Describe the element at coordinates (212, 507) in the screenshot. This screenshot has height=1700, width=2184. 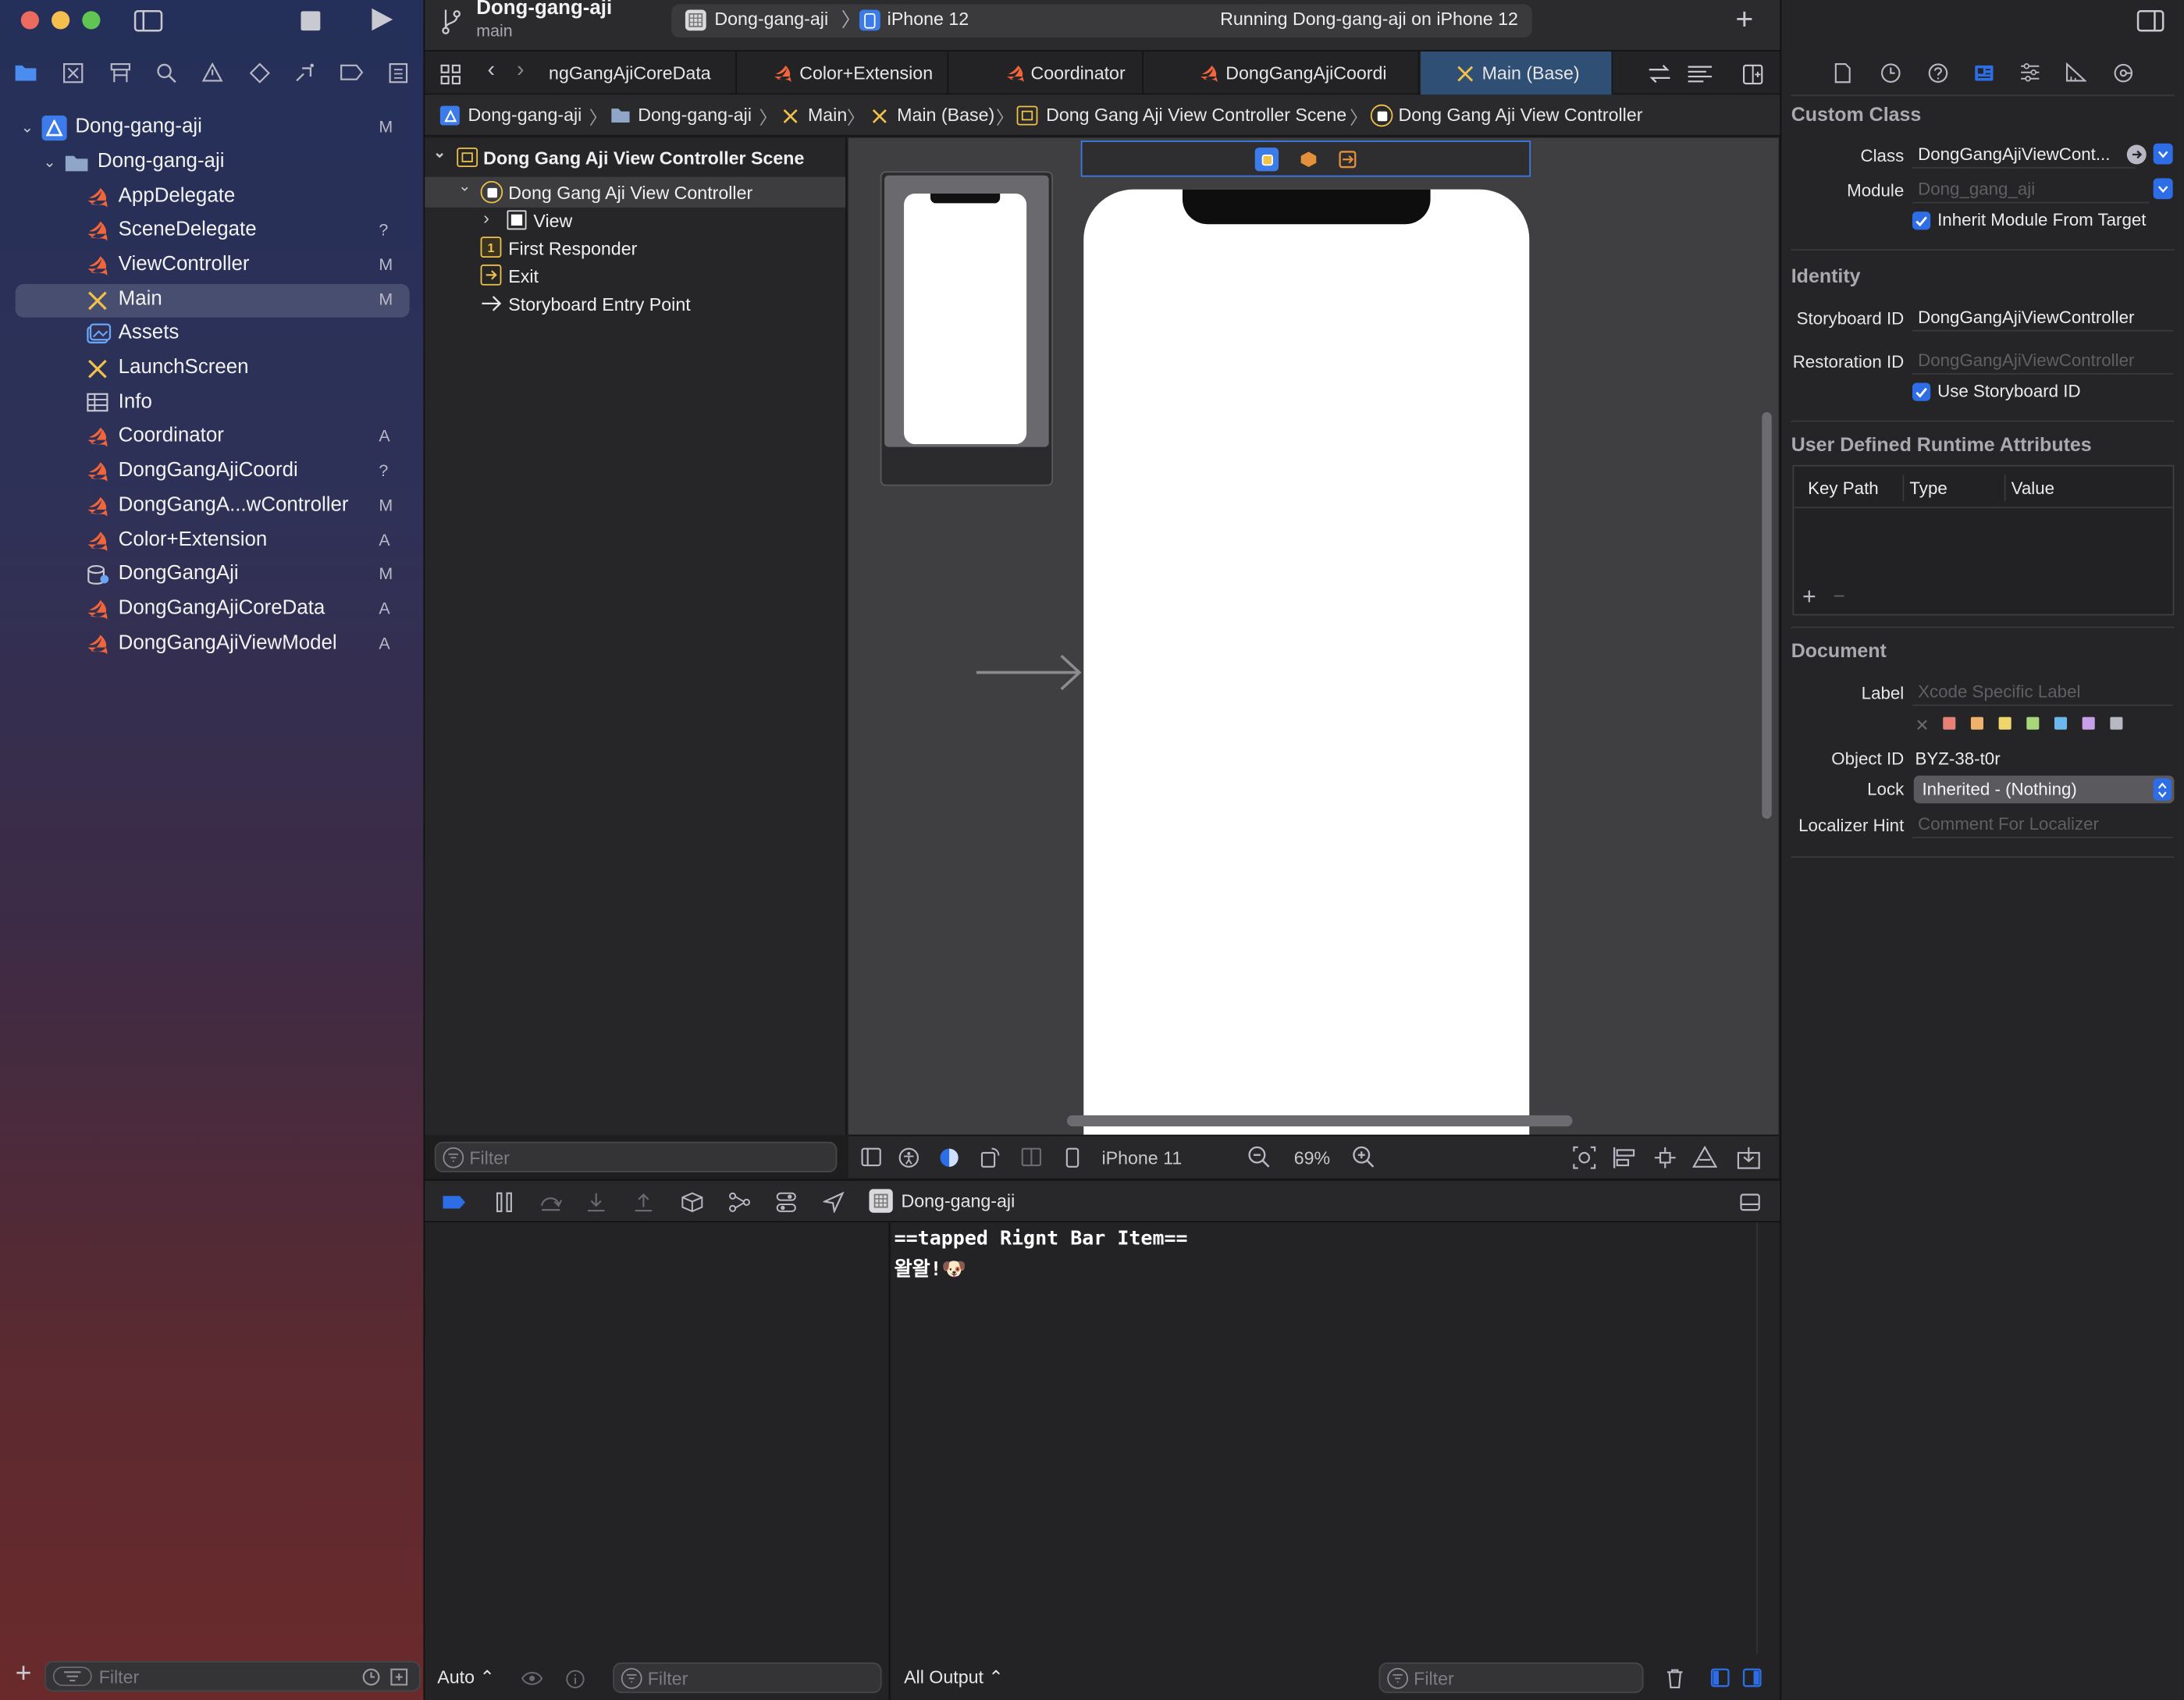
I see `tree-row-file: DongGangA...wController M` at that location.